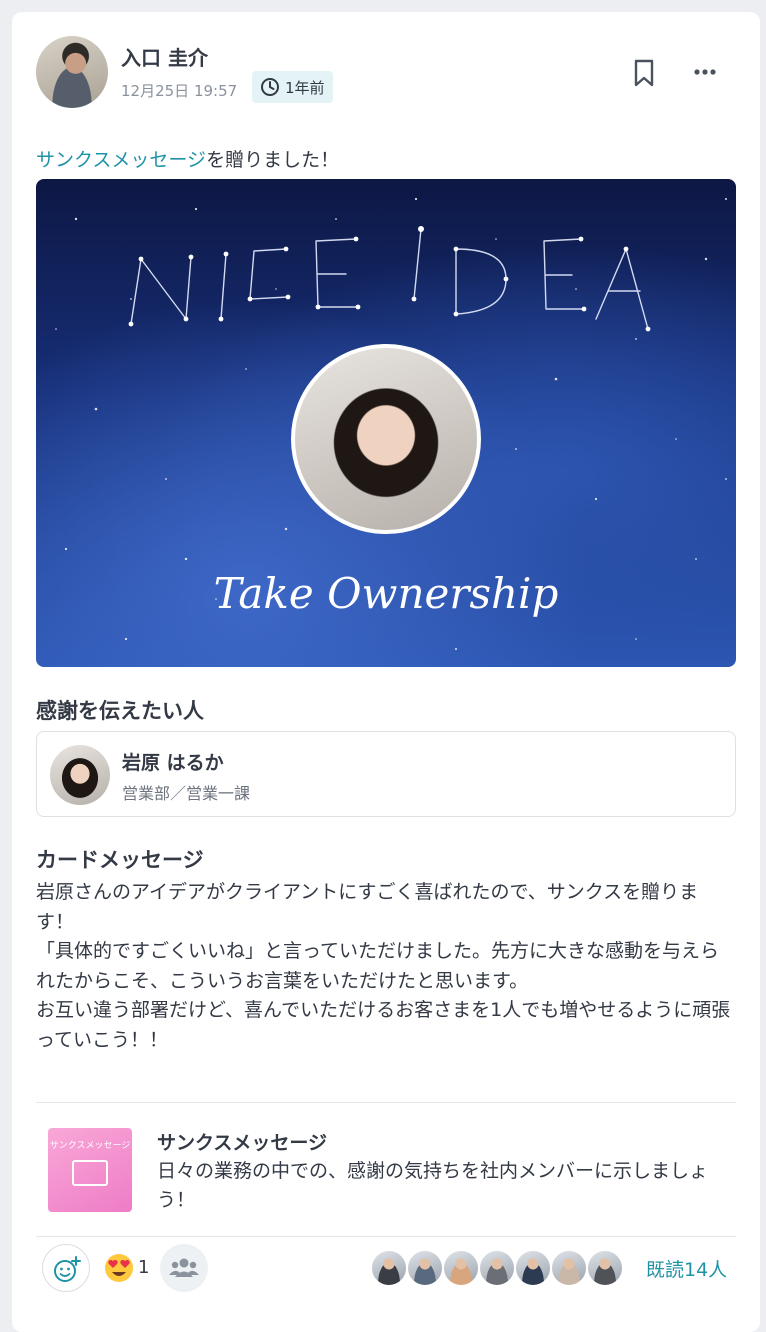 This screenshot has height=1332, width=766. What do you see at coordinates (90, 1146) in the screenshot?
I see `promo-thumb-label: サンクスメッセージ` at bounding box center [90, 1146].